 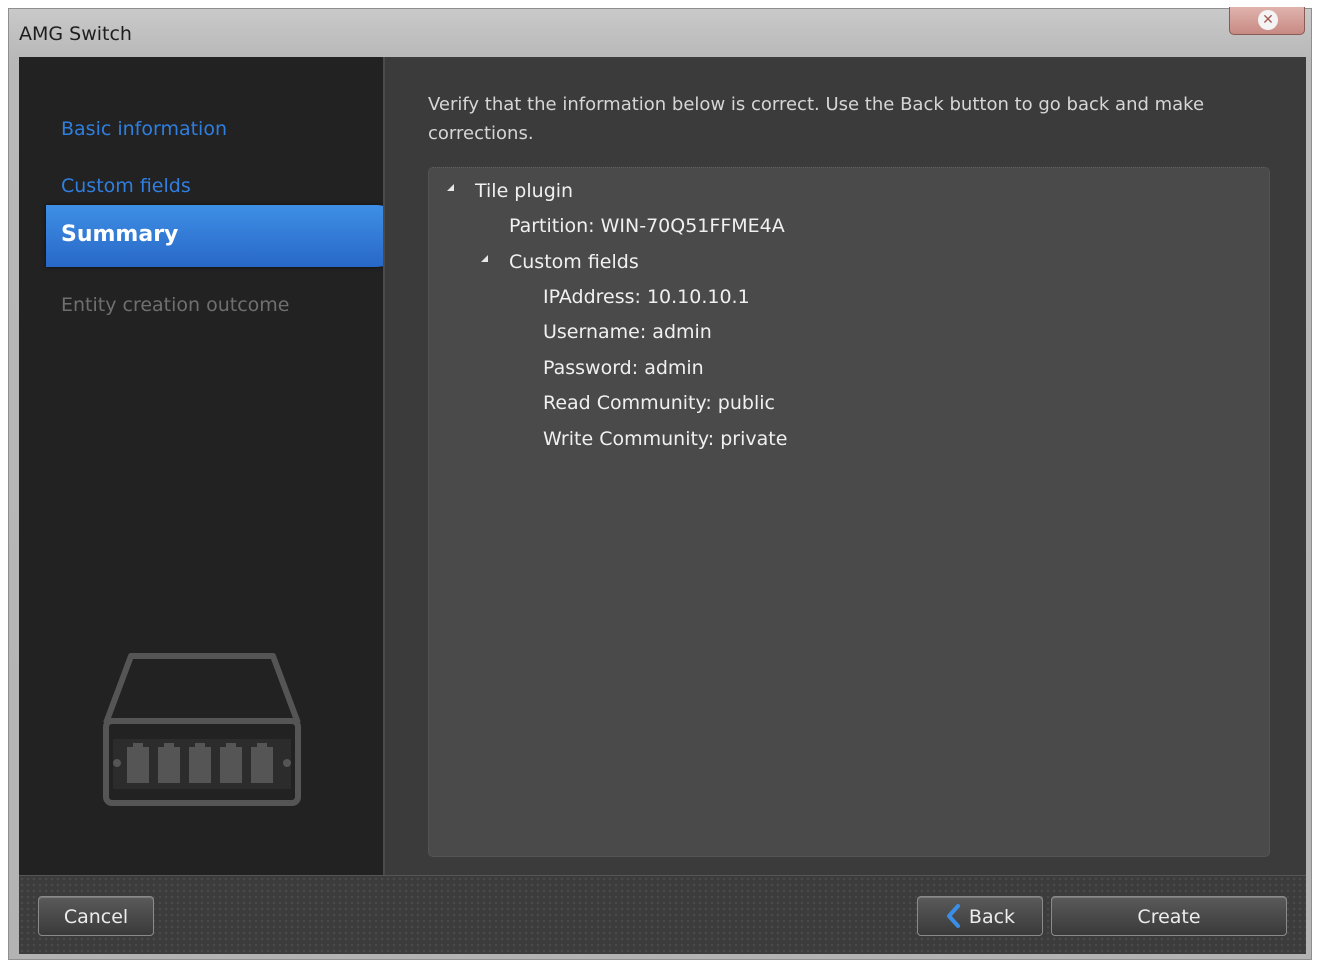 What do you see at coordinates (144, 129) in the screenshot?
I see `step-basic-information: Basic information` at bounding box center [144, 129].